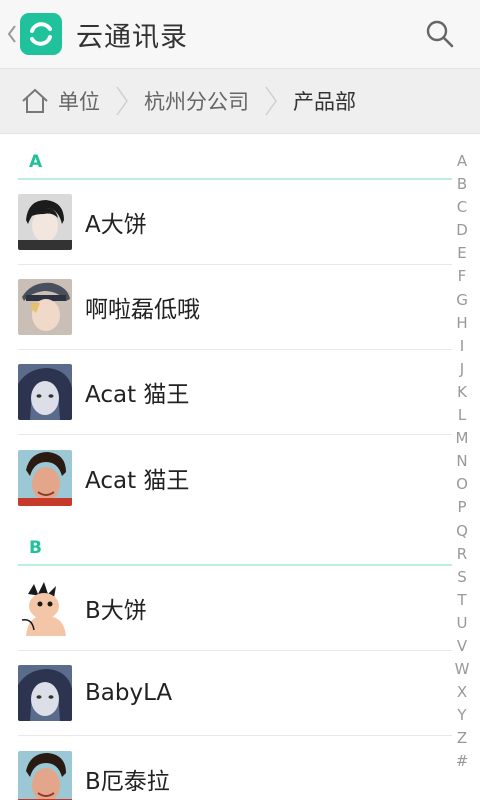  What do you see at coordinates (462, 738) in the screenshot?
I see `index-letter: Z` at bounding box center [462, 738].